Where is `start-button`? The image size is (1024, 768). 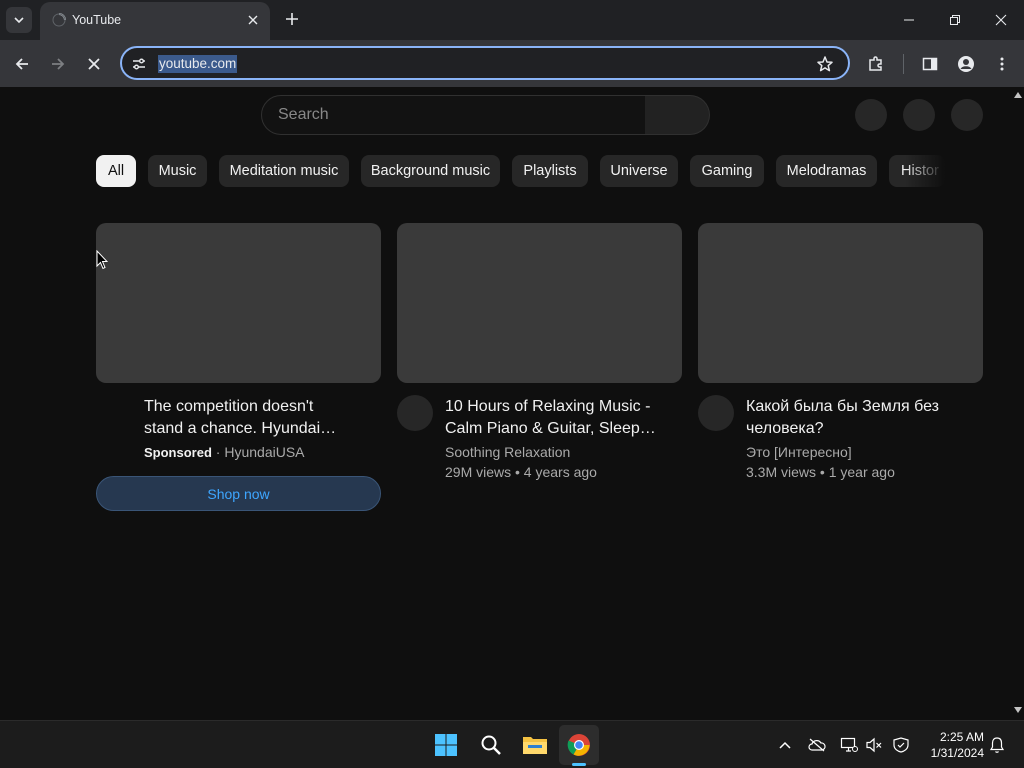
start-button is located at coordinates (446, 745).